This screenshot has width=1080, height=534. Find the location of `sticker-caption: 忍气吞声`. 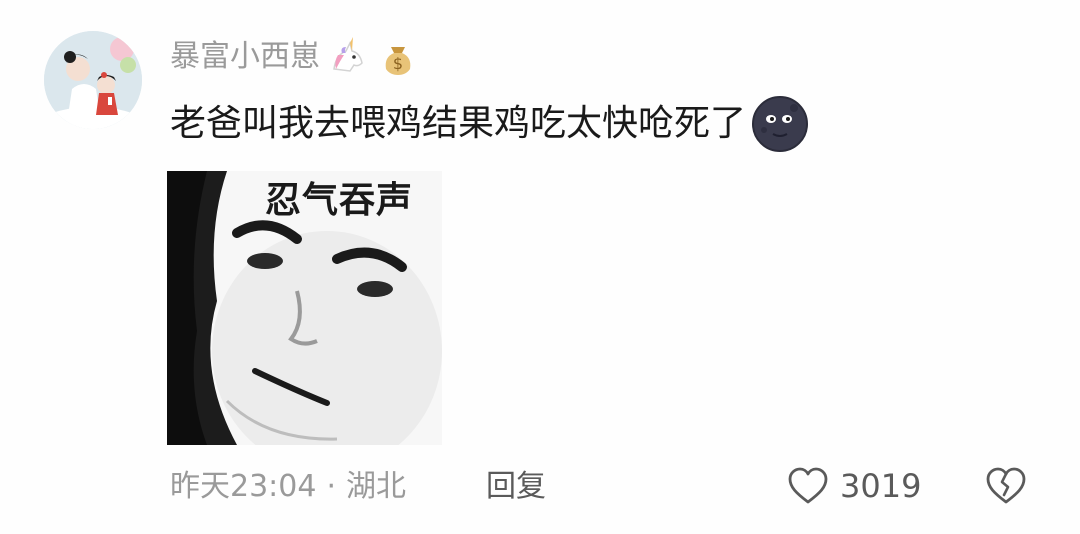

sticker-caption: 忍气吞声 is located at coordinates (339, 200).